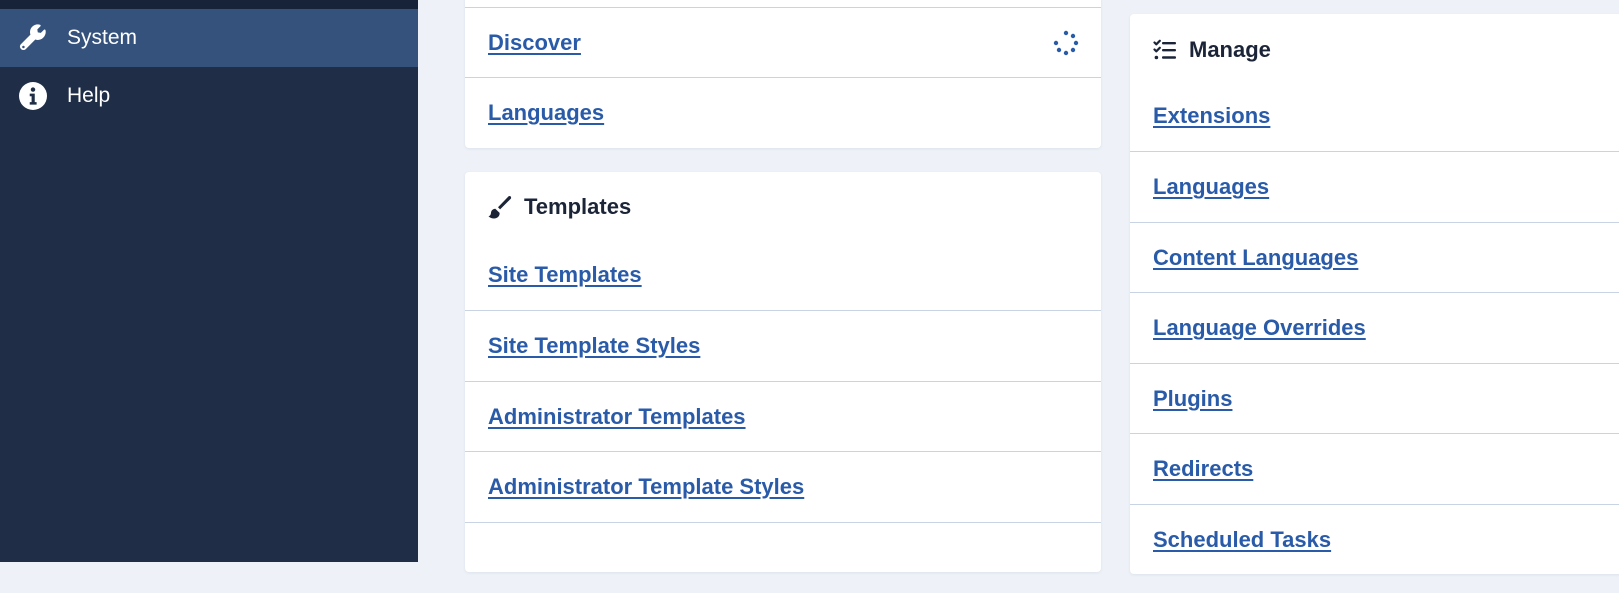  What do you see at coordinates (534, 43) in the screenshot?
I see `discover-link: Discover` at bounding box center [534, 43].